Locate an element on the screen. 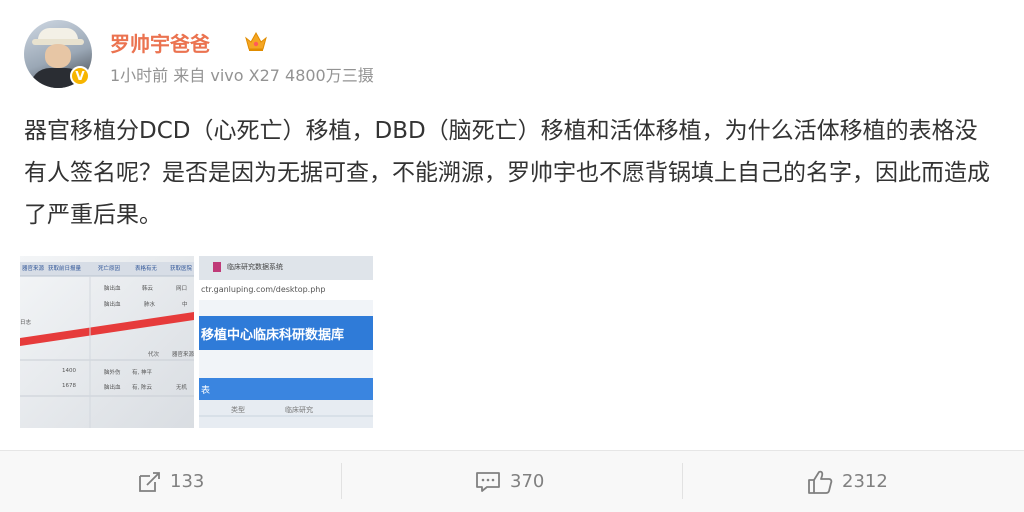  table-cell: 临床研究 is located at coordinates (299, 410).